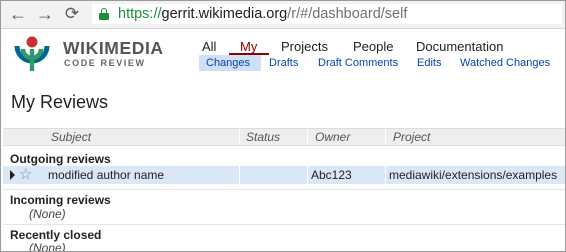 The width and height of the screenshot is (566, 252). I want to click on brand-name: WIKIMEDIA, so click(113, 48).